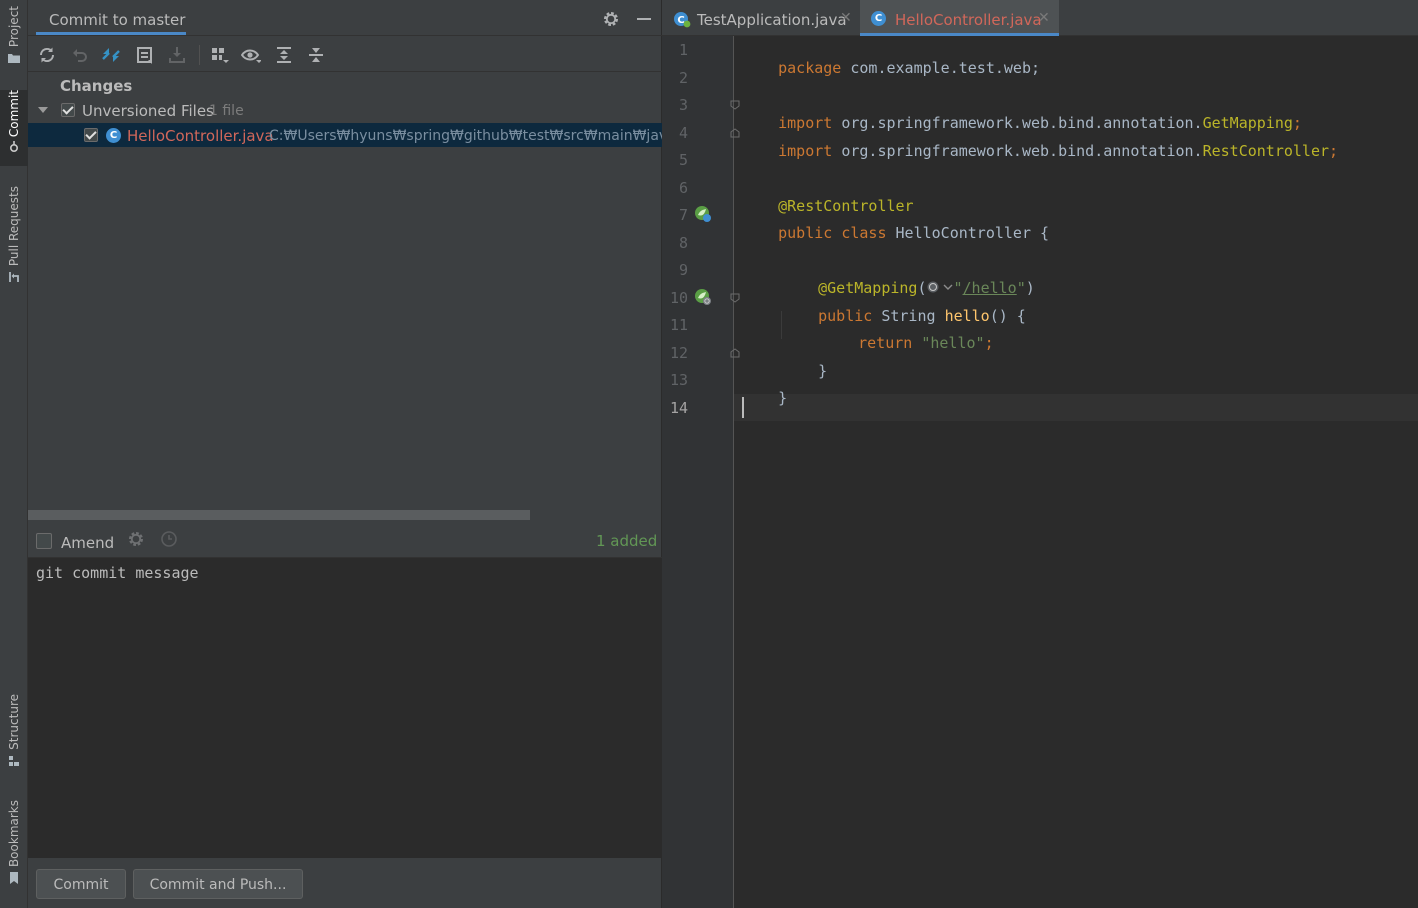 This screenshot has width=1418, height=908. I want to click on project-tool-tab: Project, so click(14, 41).